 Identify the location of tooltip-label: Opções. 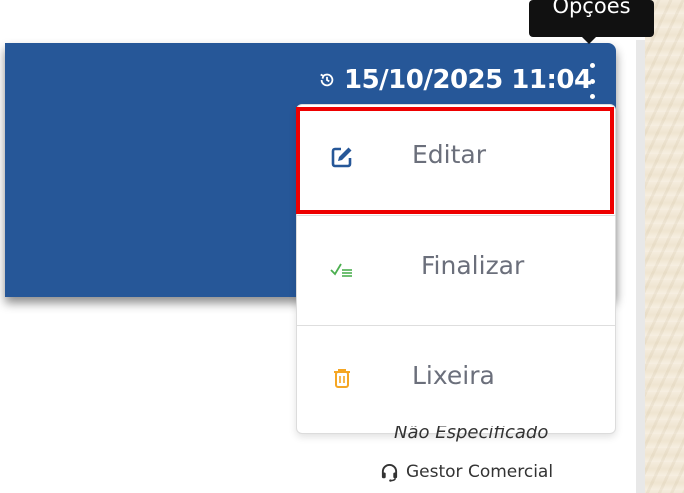
(591, 9).